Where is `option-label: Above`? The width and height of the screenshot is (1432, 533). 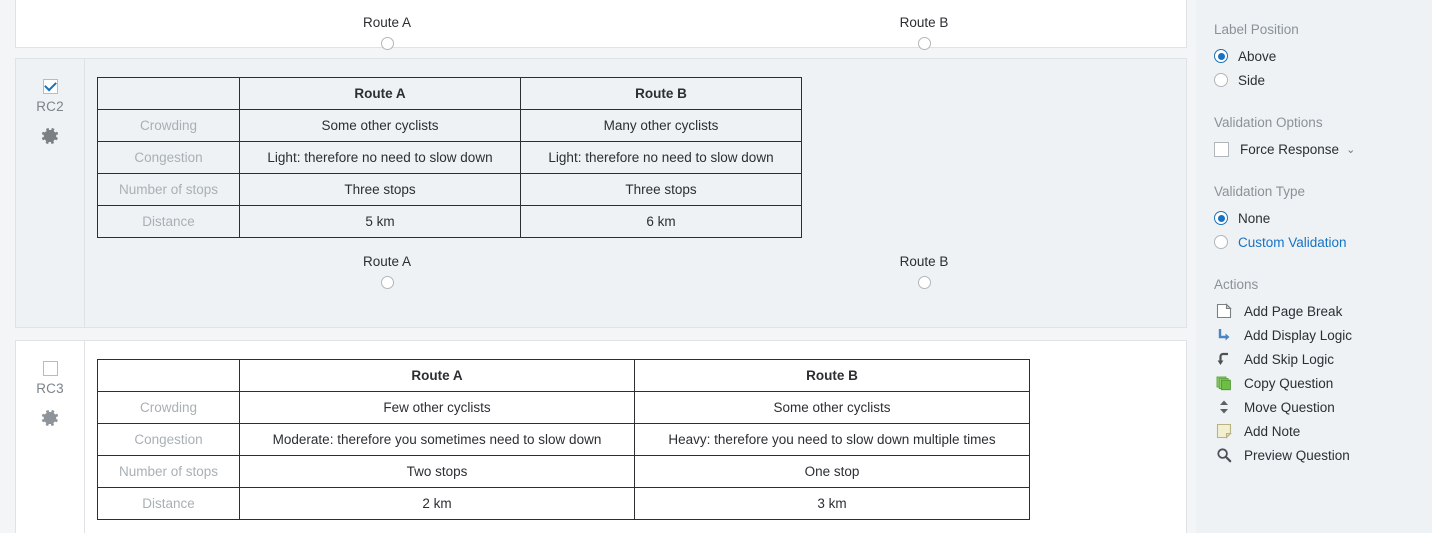
option-label: Above is located at coordinates (1257, 56).